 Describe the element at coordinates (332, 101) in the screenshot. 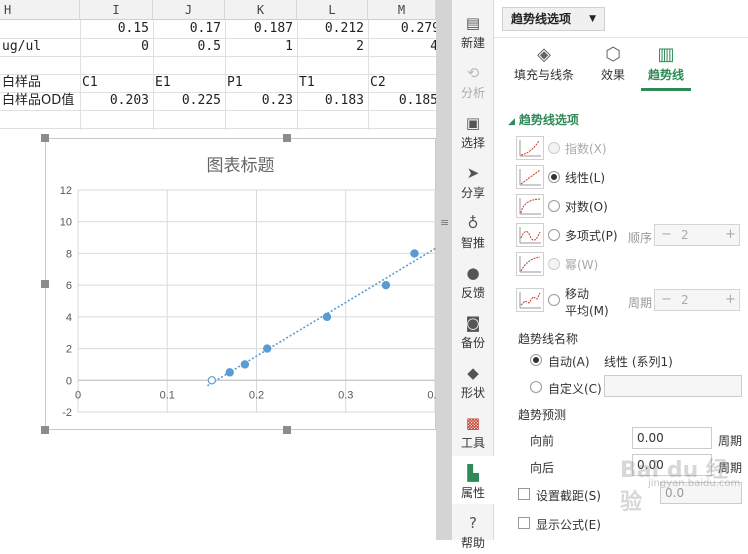

I see `cell-l5: 0.183` at that location.